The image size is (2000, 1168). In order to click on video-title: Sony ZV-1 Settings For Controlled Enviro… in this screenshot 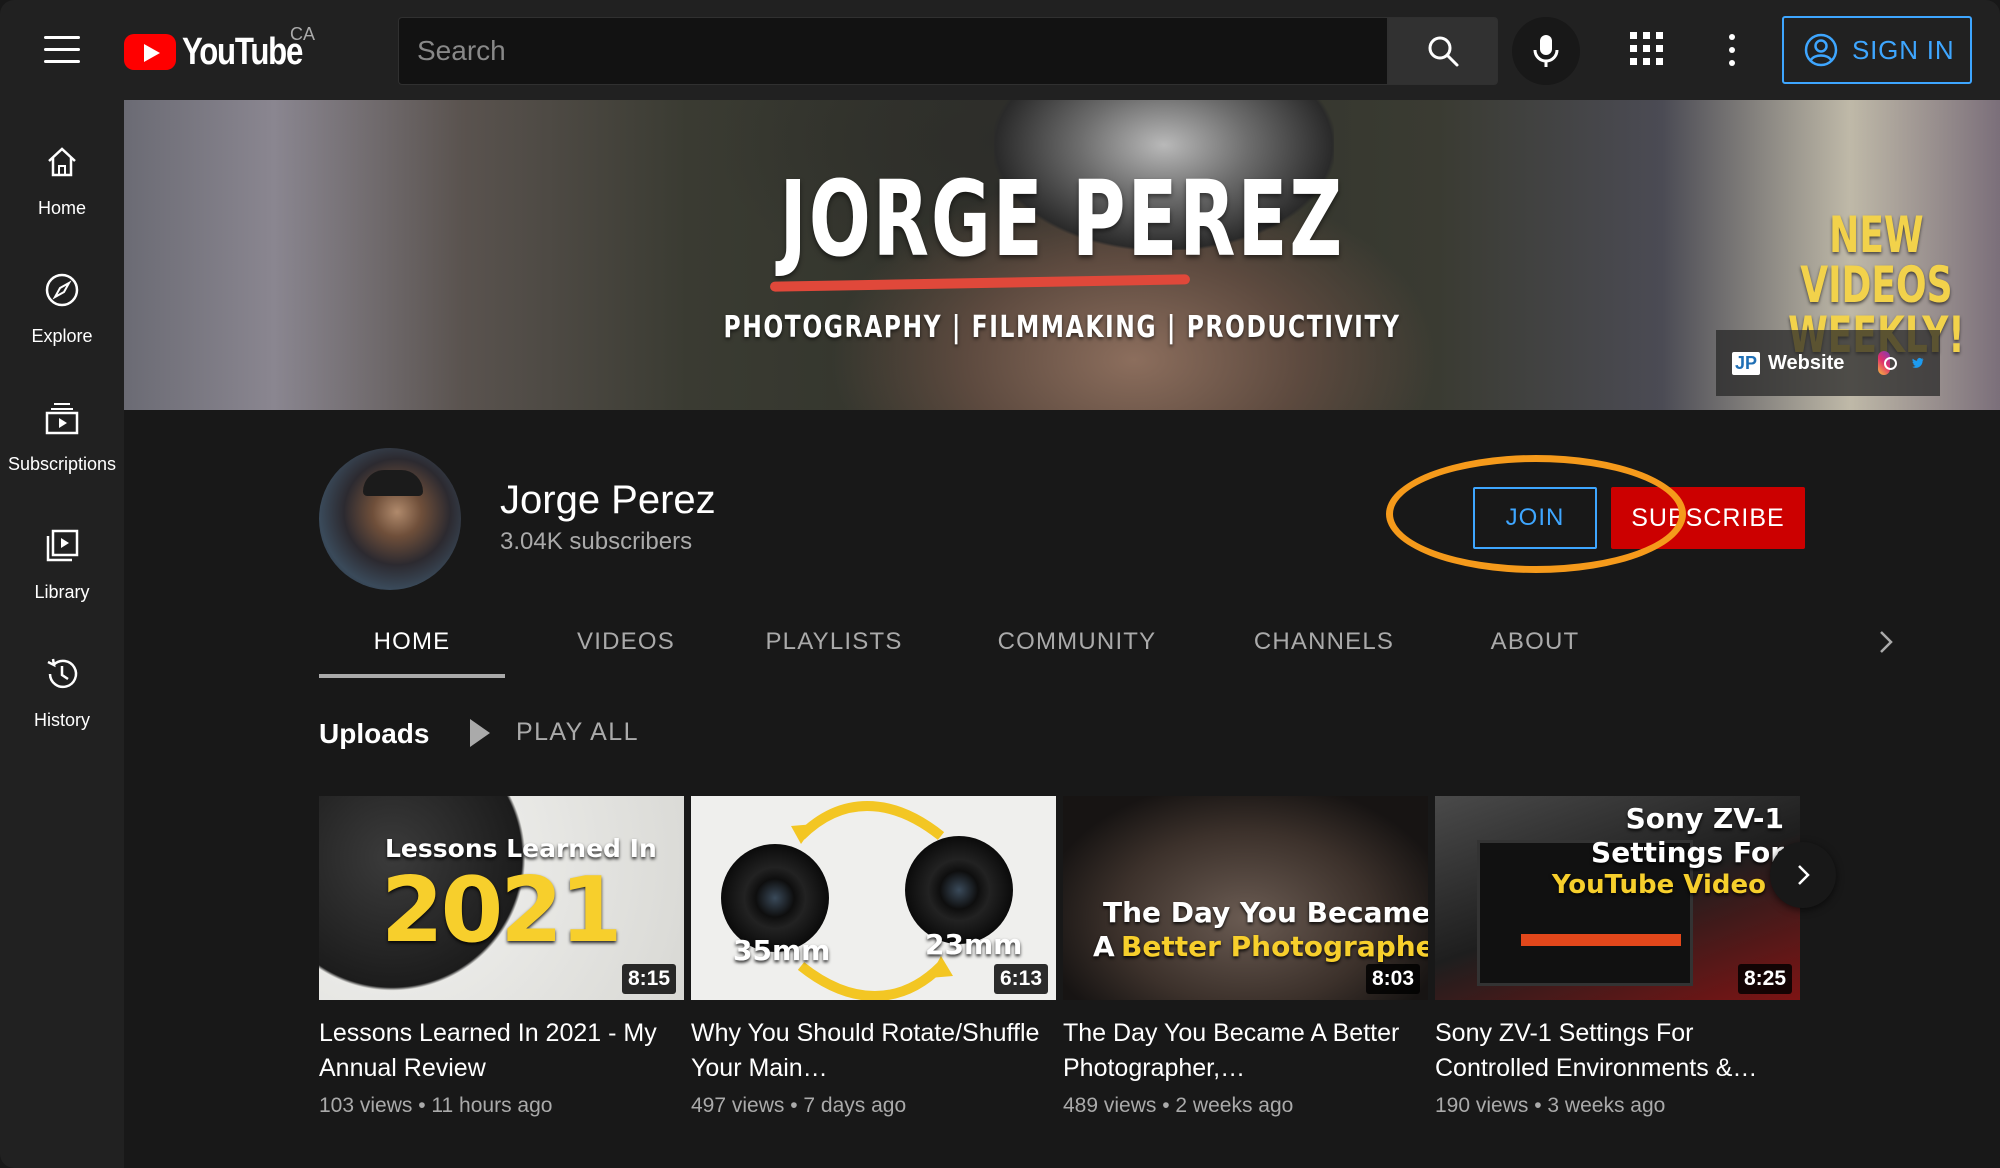, I will do `click(1617, 1051)`.